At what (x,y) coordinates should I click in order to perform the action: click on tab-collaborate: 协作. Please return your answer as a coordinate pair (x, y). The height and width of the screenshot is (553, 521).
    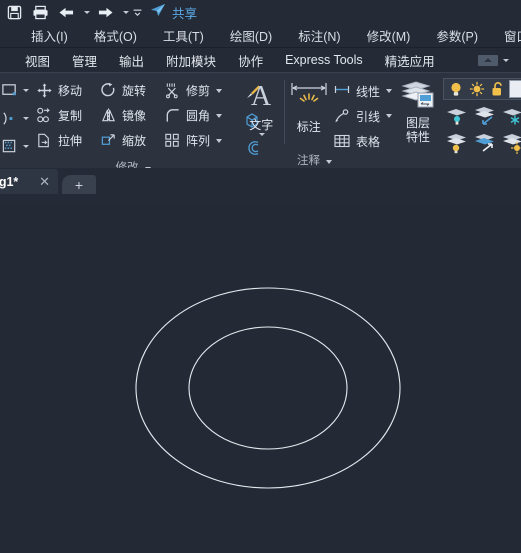
    Looking at the image, I should click on (250, 60).